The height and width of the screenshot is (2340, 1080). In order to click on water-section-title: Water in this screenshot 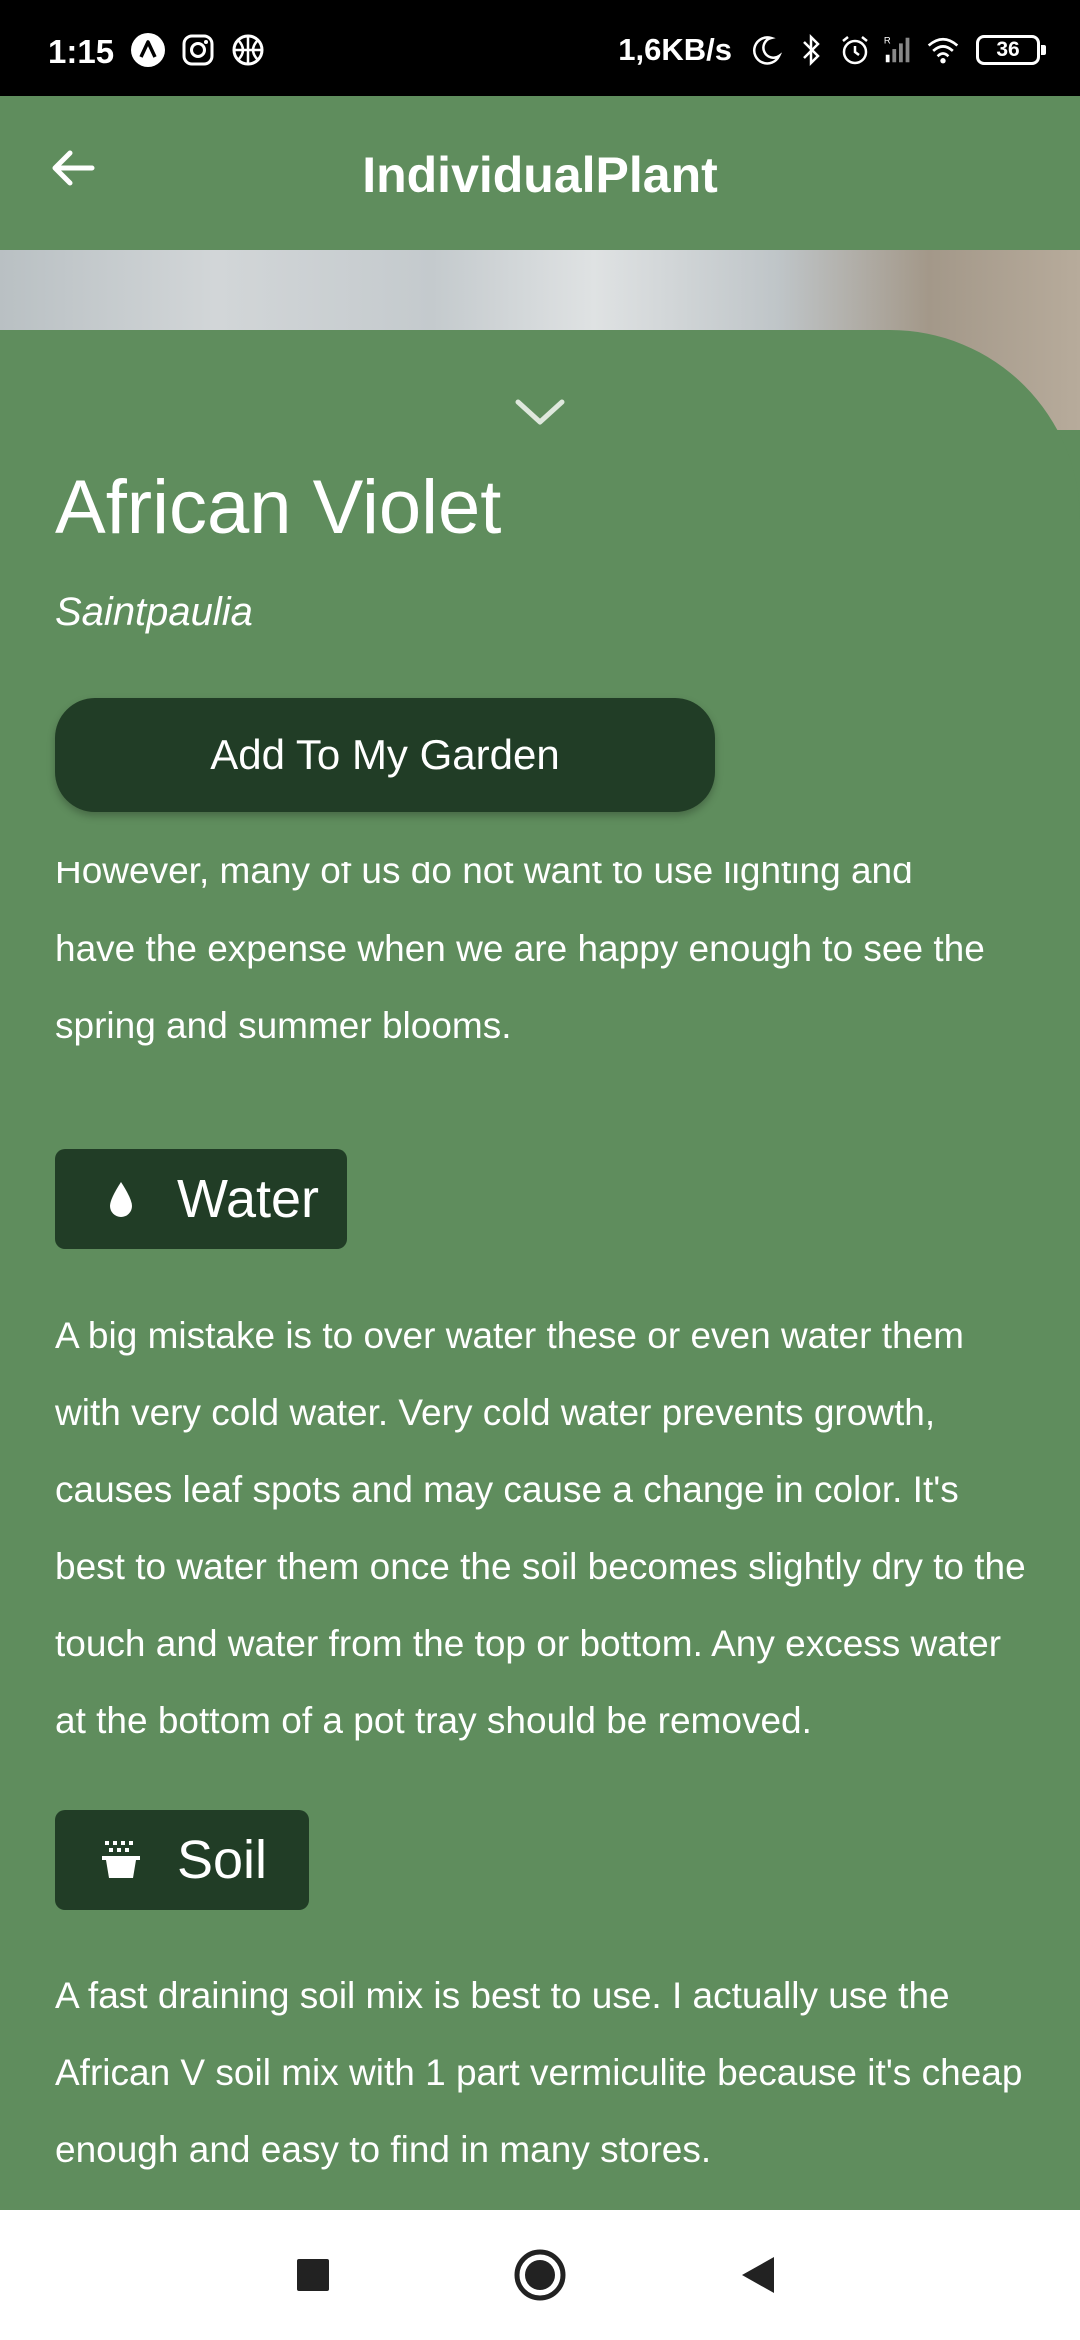, I will do `click(248, 1199)`.